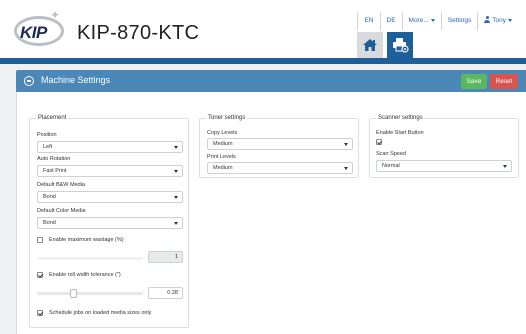 The image size is (526, 334). I want to click on roll-width-slider-handle, so click(73, 293).